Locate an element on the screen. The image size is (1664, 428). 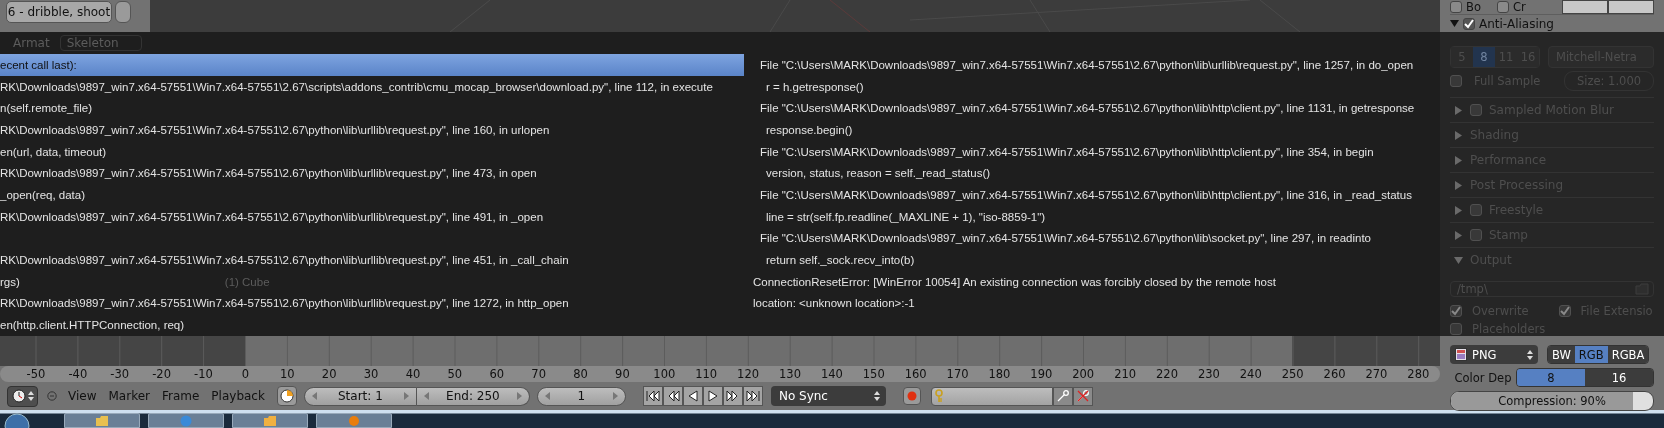
frame-number: 190 is located at coordinates (1041, 374).